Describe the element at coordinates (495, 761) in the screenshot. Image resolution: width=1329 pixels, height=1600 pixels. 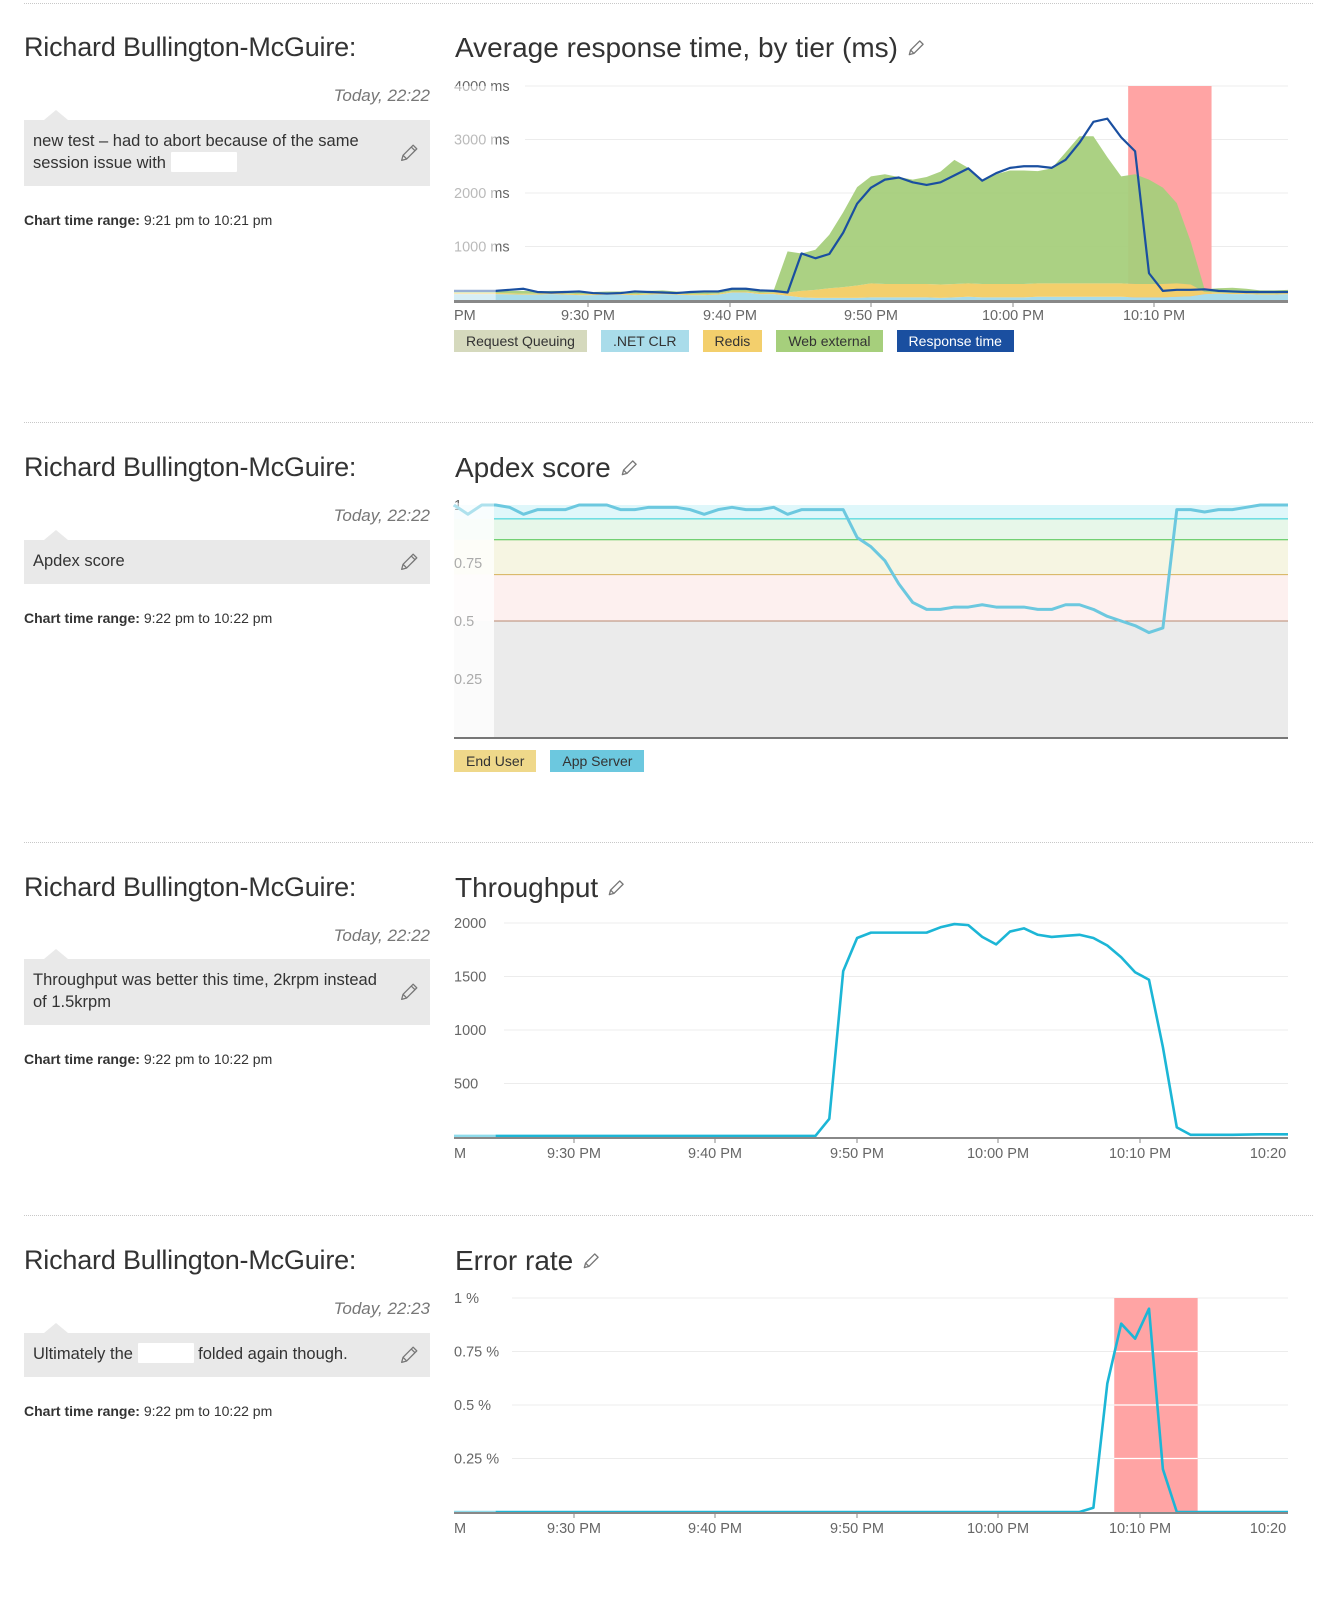
I see `legend-end-user: End User` at that location.